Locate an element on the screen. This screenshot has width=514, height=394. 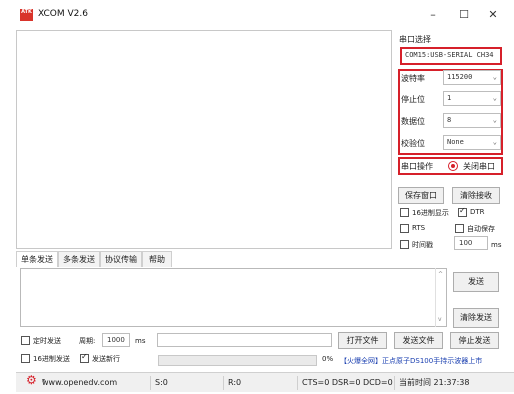
line-status: CTS=0 DSR=0 DCD=0 is located at coordinates (346, 383).